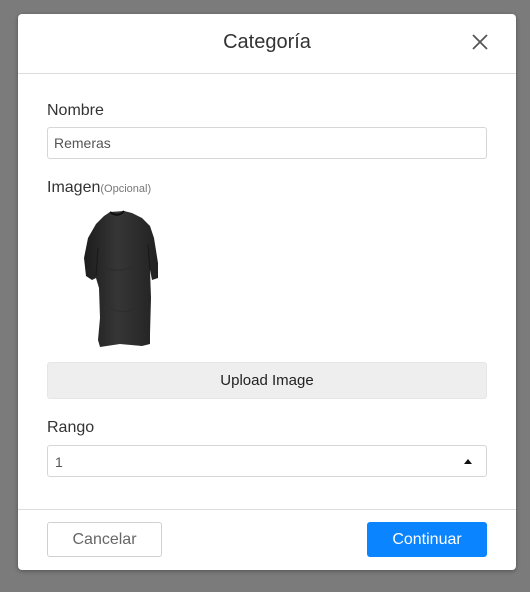  I want to click on modal-header: Categoría, so click(267, 44).